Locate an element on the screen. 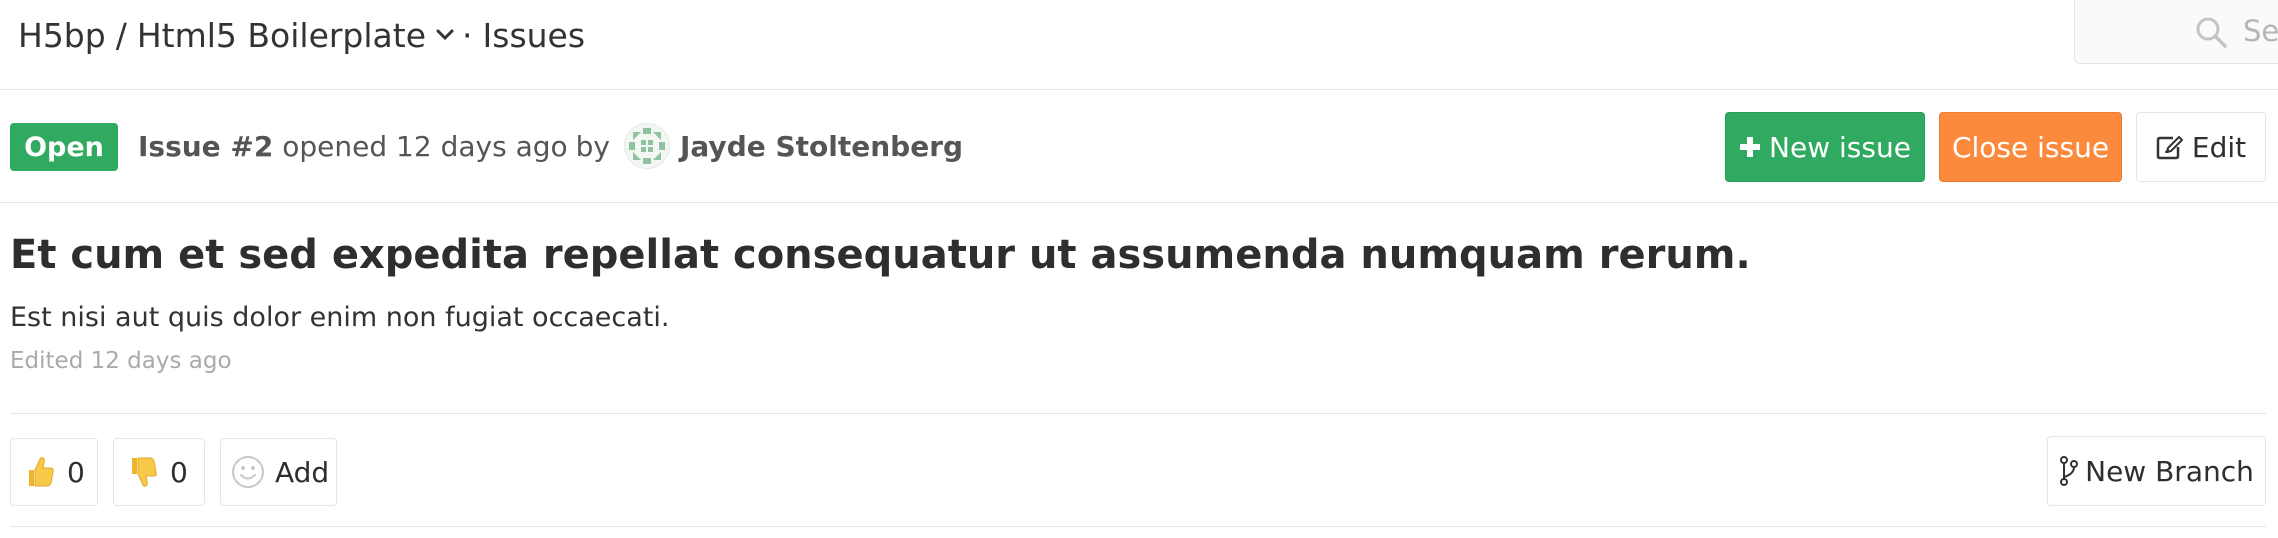  new-issue-button: New issue is located at coordinates (1825, 147).